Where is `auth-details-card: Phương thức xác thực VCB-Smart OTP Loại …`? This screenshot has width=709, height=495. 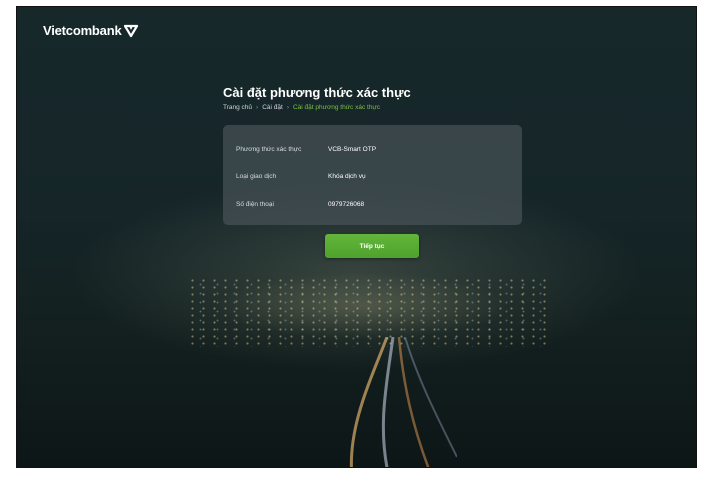 auth-details-card: Phương thức xác thực VCB-Smart OTP Loại … is located at coordinates (372, 175).